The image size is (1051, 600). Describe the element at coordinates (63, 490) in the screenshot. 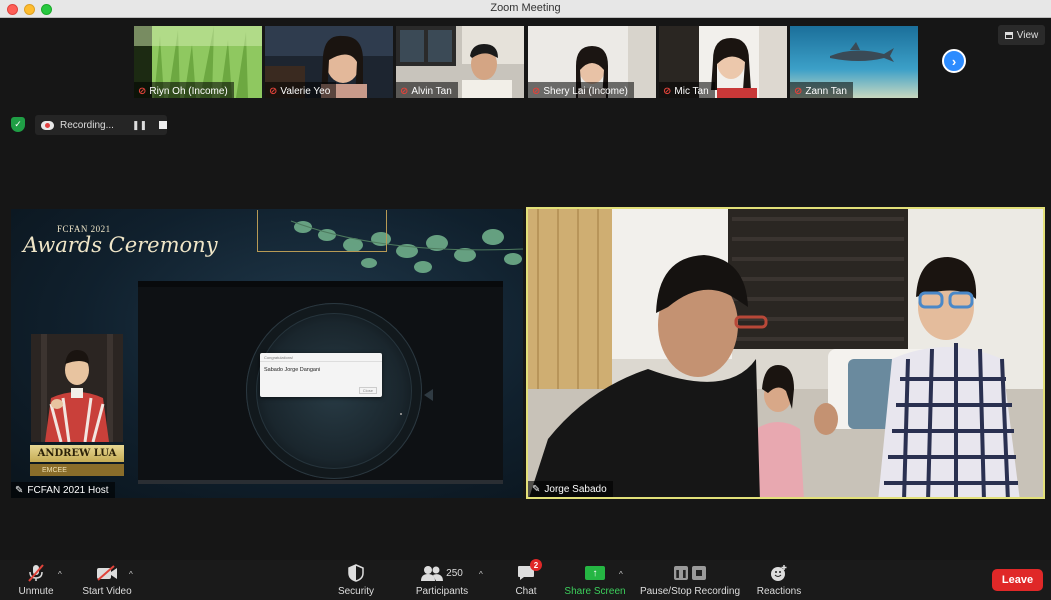

I see `video-name-label: ✎ FCFAN 2021 Host` at that location.